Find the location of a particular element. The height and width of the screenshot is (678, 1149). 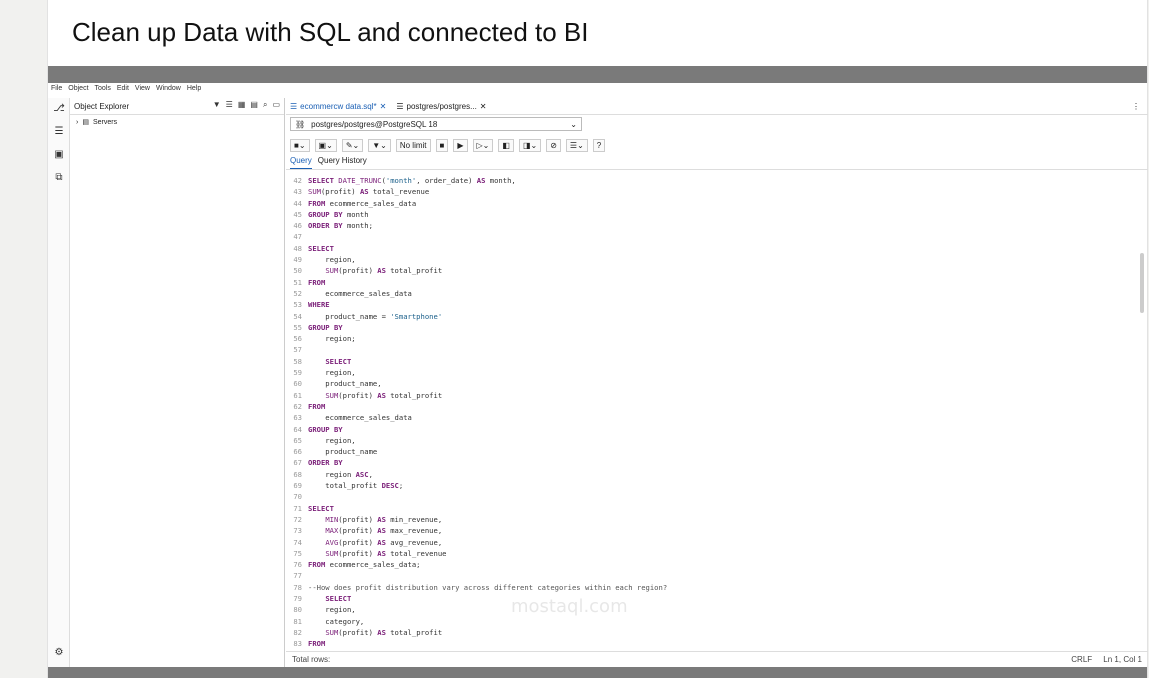

tab-query-history: Query History is located at coordinates (342, 162).